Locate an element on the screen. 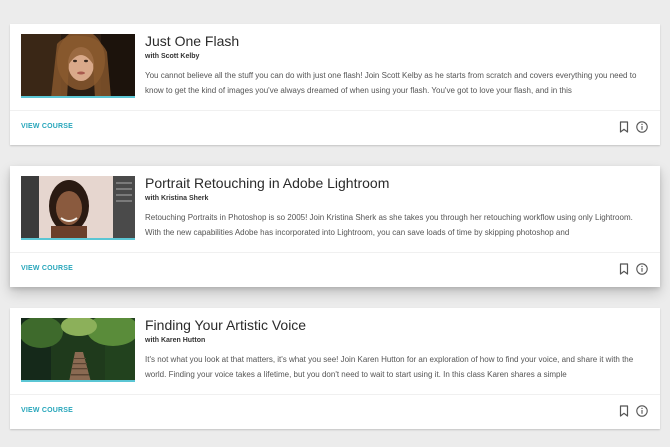  course-title: Portrait Retouching in Adobe Lightroom is located at coordinates (267, 183).